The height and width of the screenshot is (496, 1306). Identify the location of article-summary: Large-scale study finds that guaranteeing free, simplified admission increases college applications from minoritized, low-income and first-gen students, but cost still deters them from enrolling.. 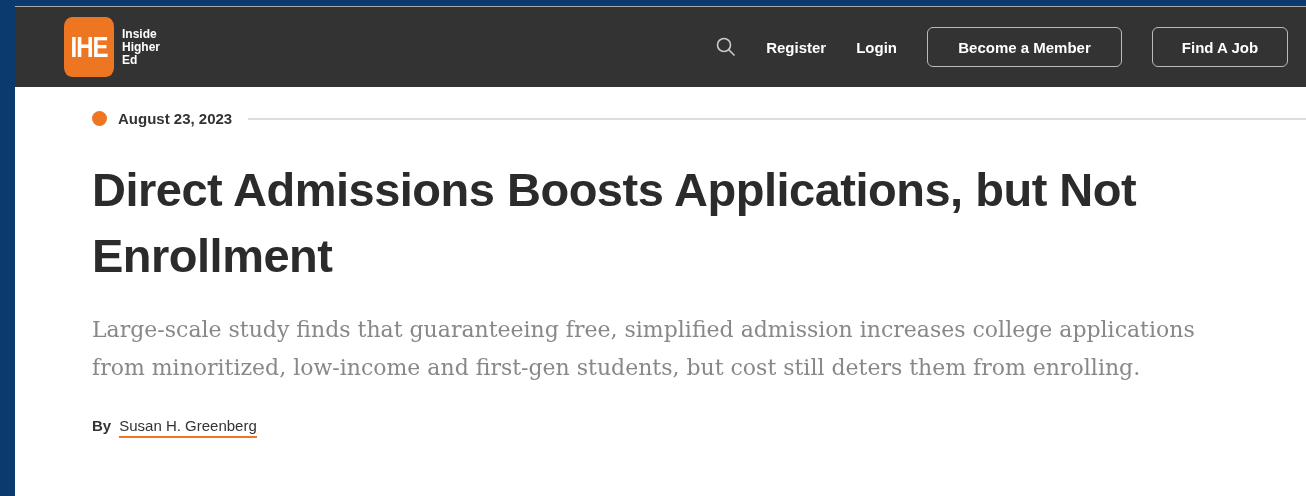
(644, 349).